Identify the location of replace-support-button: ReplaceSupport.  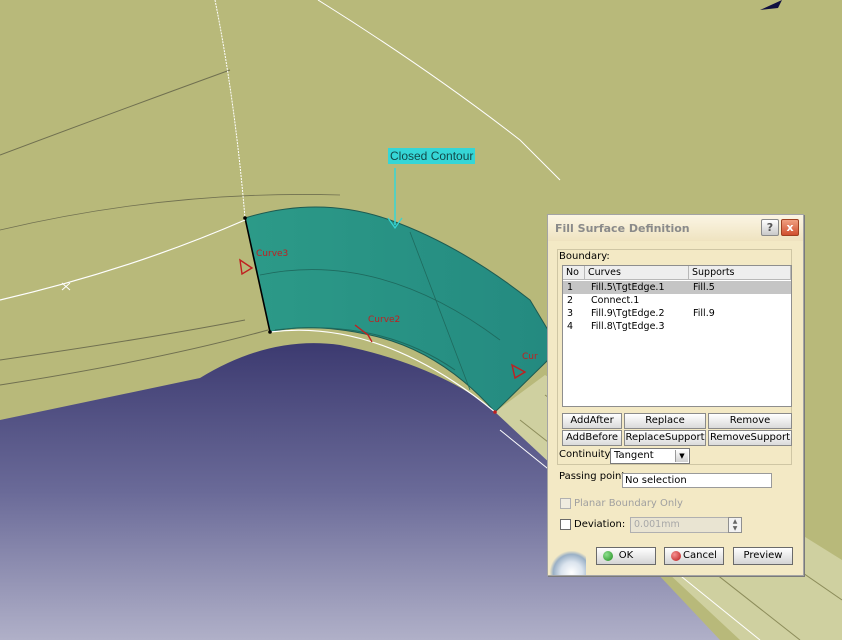
(665, 438).